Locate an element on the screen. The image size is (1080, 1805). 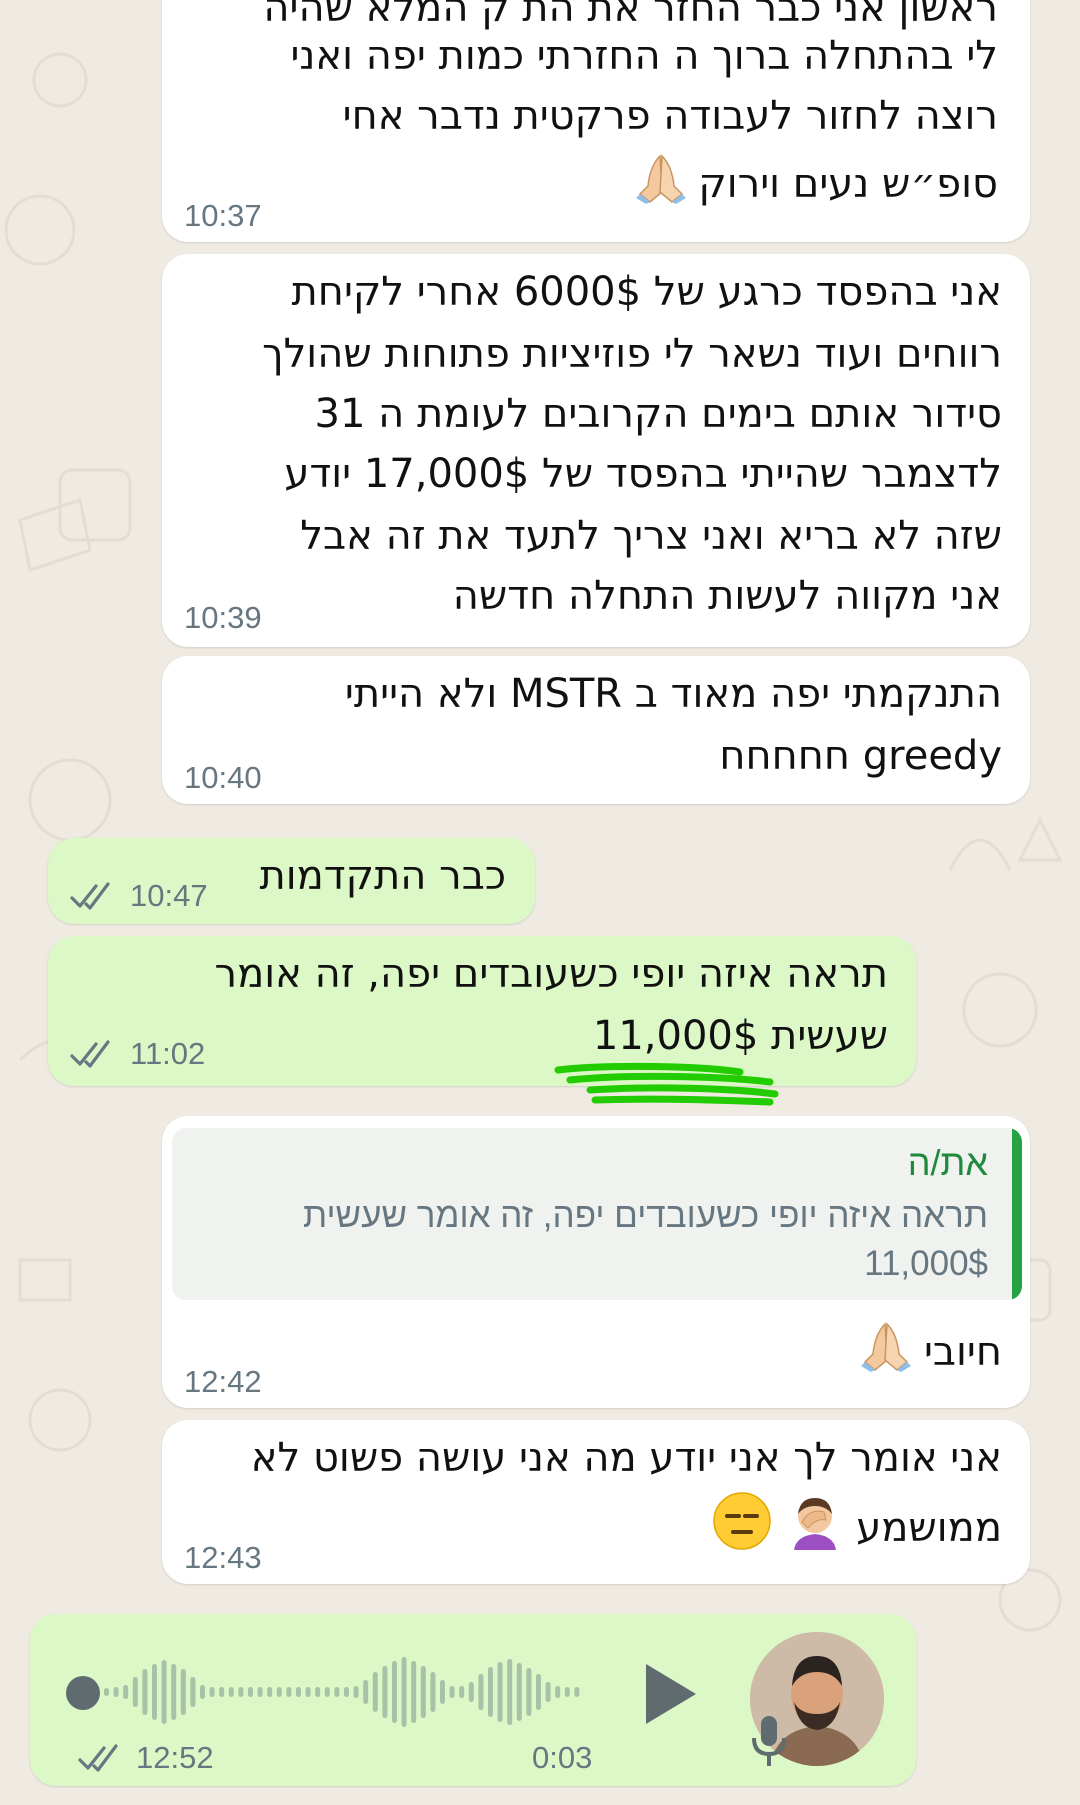
message-line: רוצה לחזור לעבודה פרקטית נדבר אחי is located at coordinates (670, 116).